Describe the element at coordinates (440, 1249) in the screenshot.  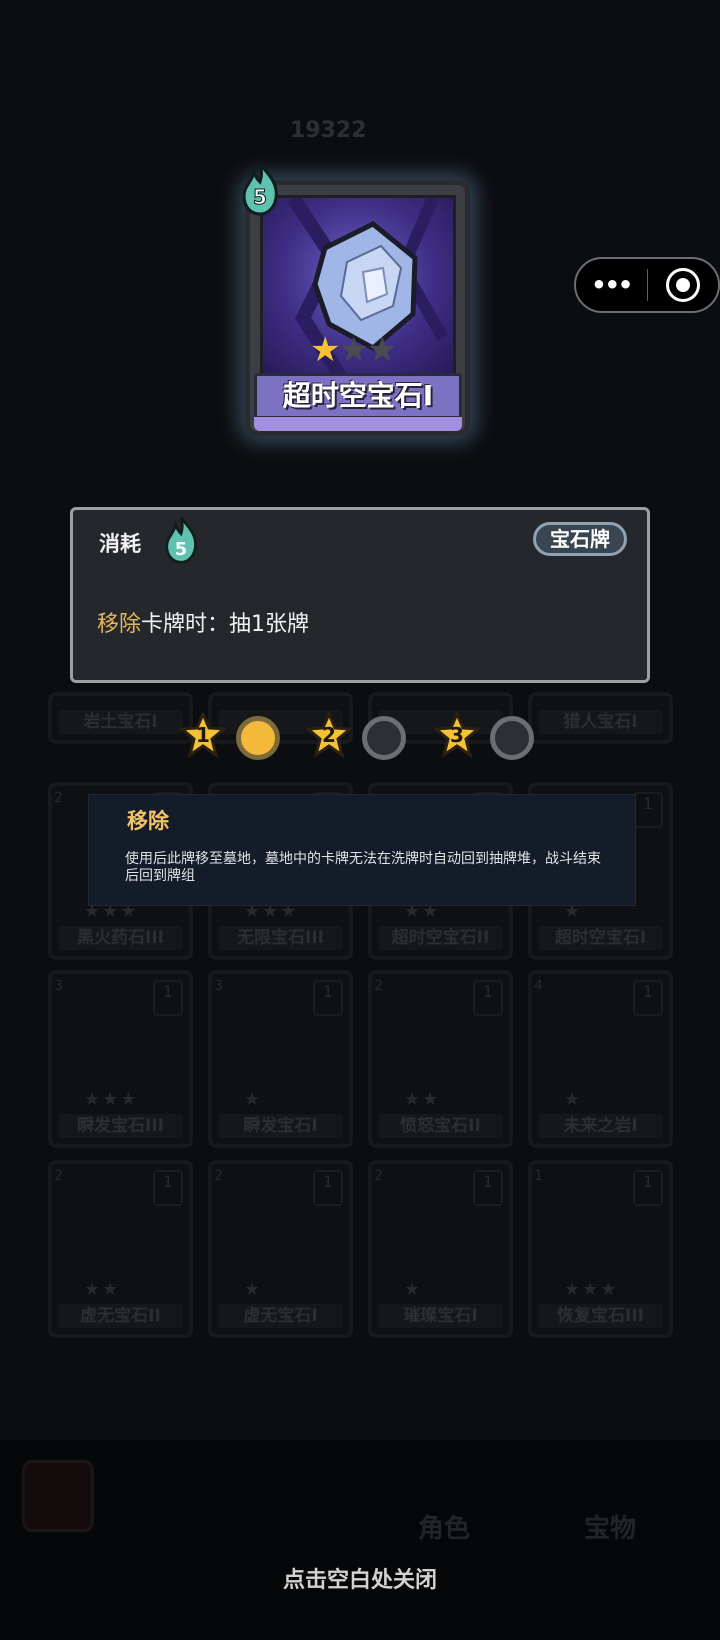
I see `bg-deck-card: 璀璨宝石I ★ 2 1` at that location.